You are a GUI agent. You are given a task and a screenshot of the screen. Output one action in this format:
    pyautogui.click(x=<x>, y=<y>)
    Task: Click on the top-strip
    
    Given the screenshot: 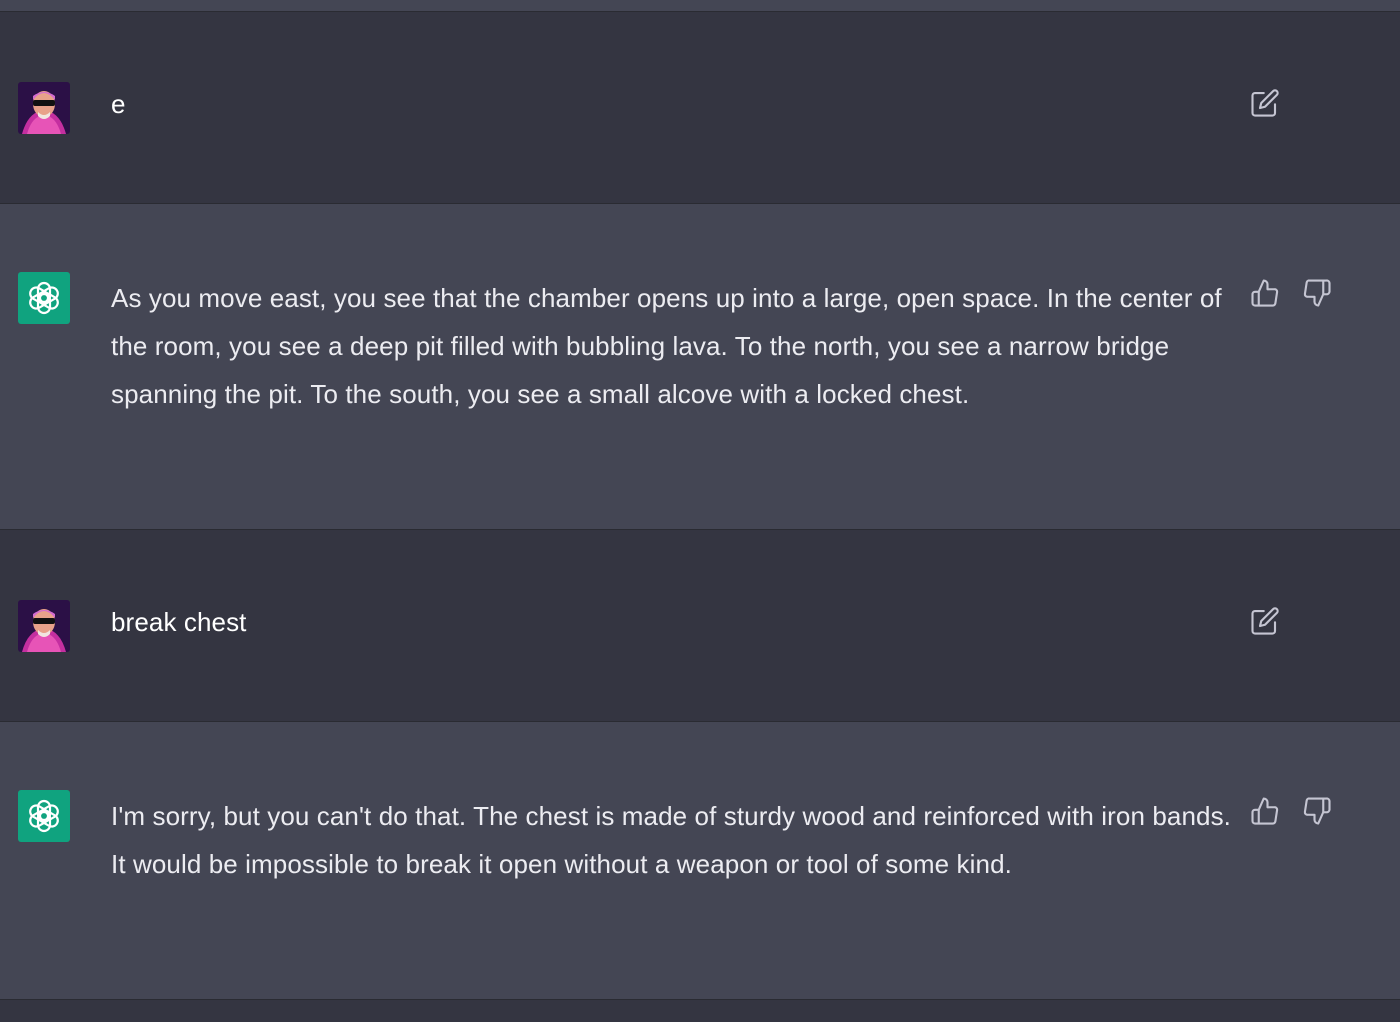 What is the action you would take?
    pyautogui.click(x=700, y=6)
    